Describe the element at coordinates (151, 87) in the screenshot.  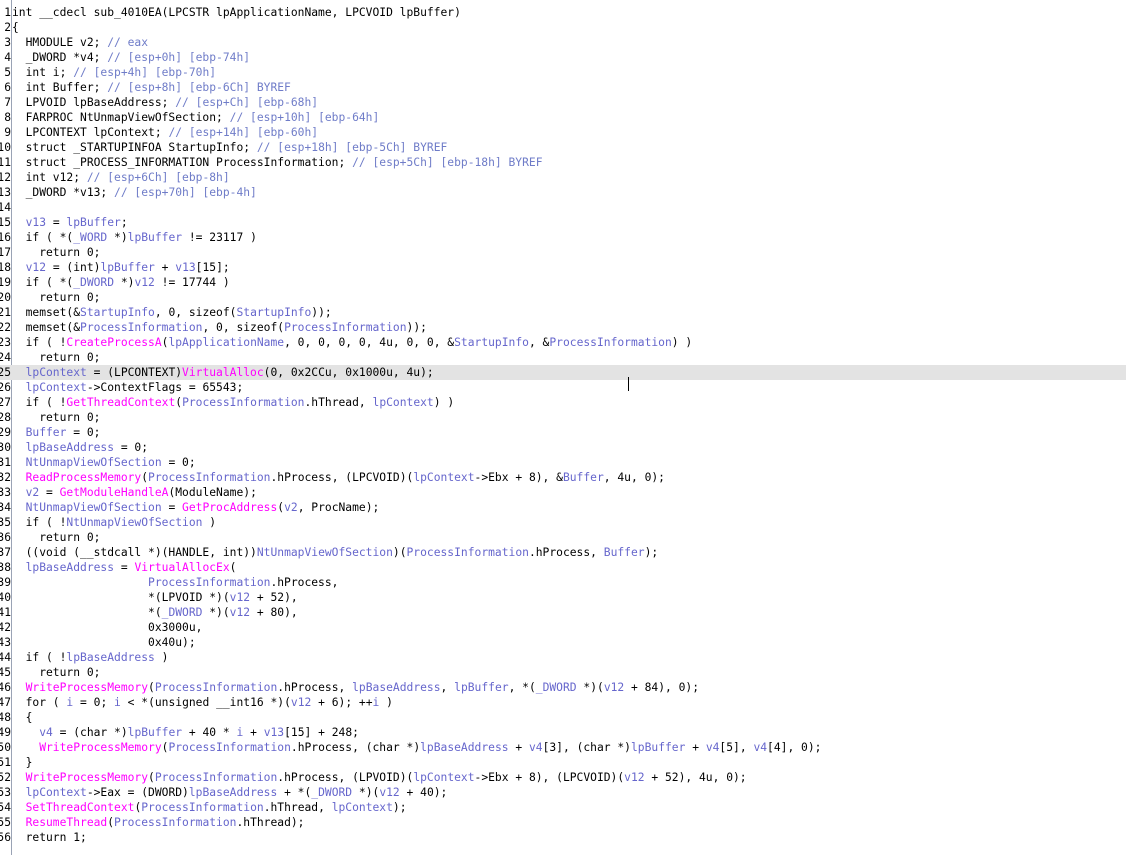
I see `code-text: int Buffer; // [esp+8h] [ebp-6Ch] BYREF` at that location.